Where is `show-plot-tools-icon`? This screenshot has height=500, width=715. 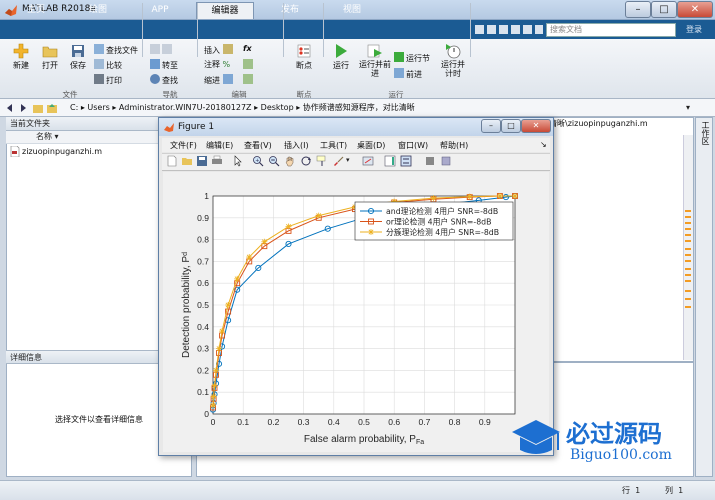
show-plot-tools-icon is located at coordinates (446, 161).